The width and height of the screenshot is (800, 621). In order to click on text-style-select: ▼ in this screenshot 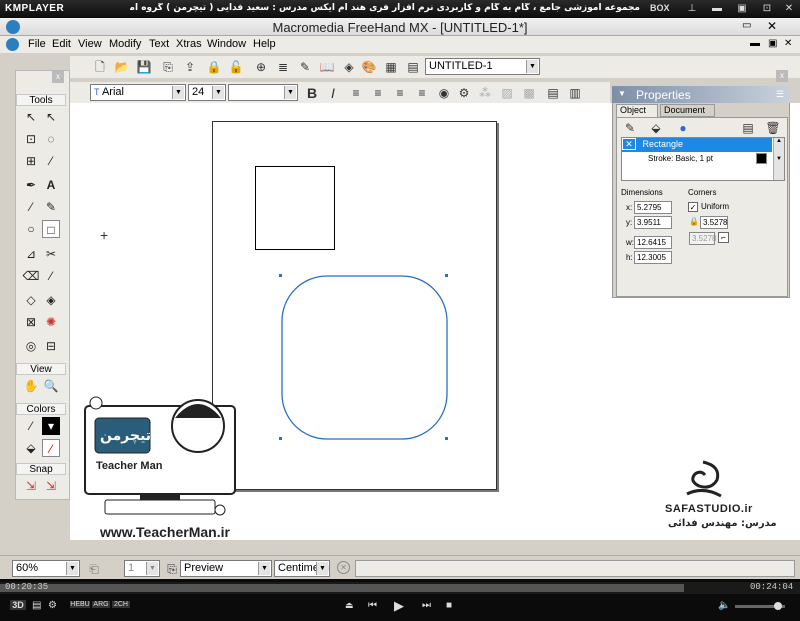, I will do `click(263, 92)`.